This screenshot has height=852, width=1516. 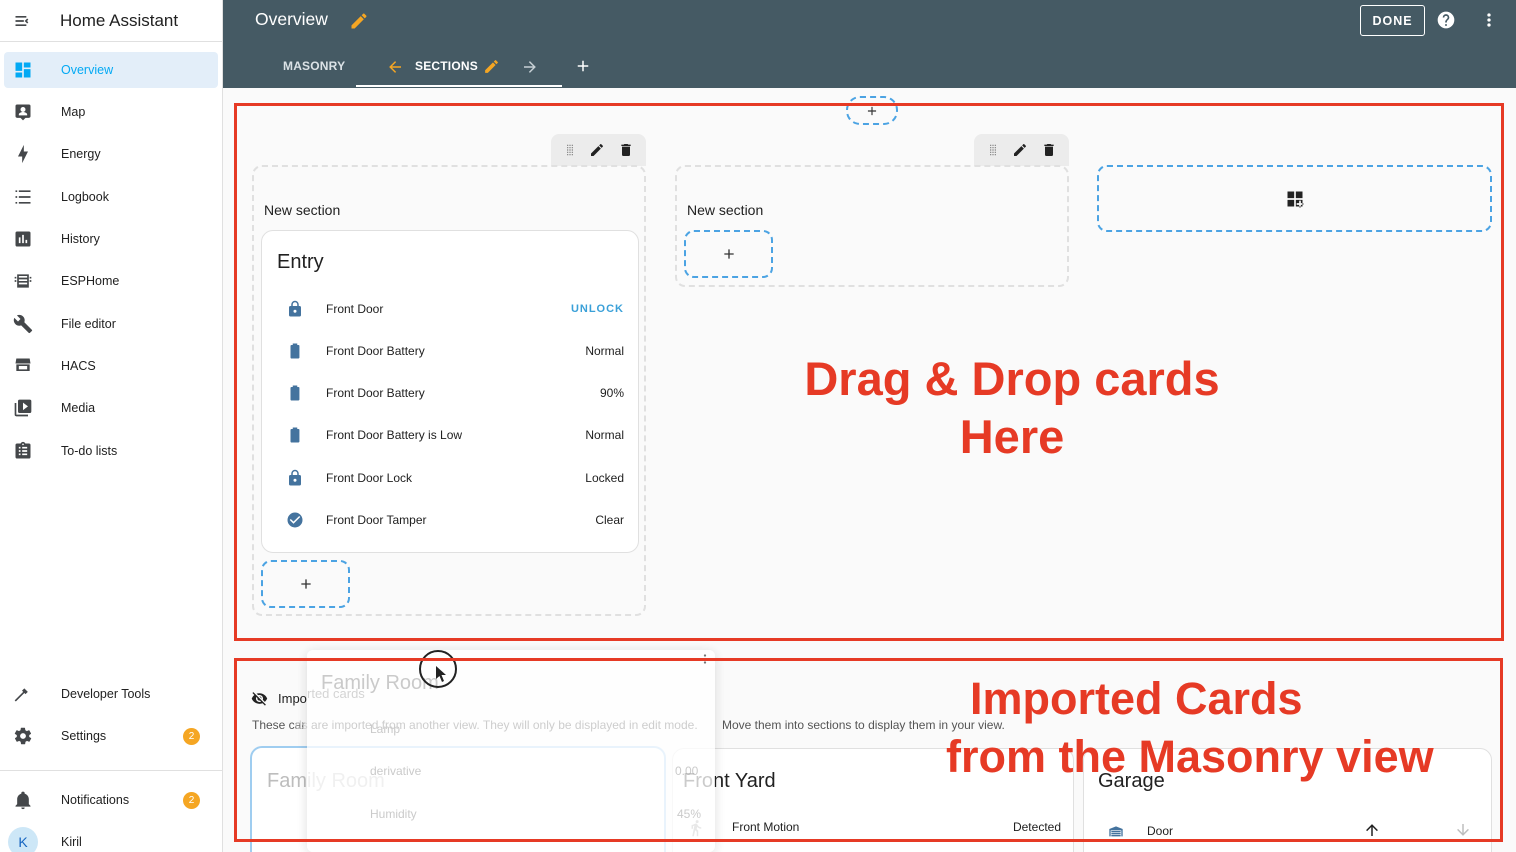 I want to click on hammer-icon, so click(x=23, y=694).